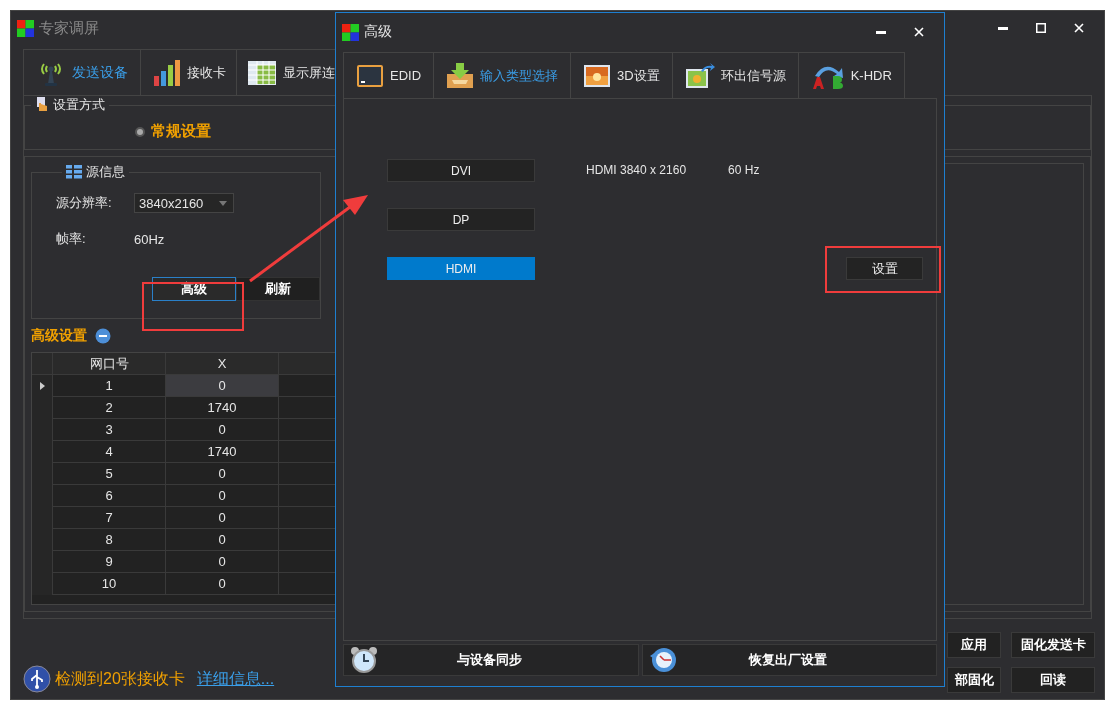 Image resolution: width=1110 pixels, height=702 pixels. I want to click on section-title: 高级设置, so click(59, 335).